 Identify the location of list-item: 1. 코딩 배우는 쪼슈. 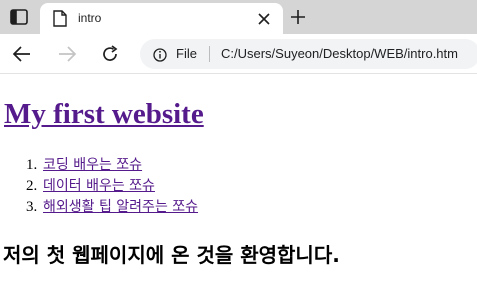
(112, 165).